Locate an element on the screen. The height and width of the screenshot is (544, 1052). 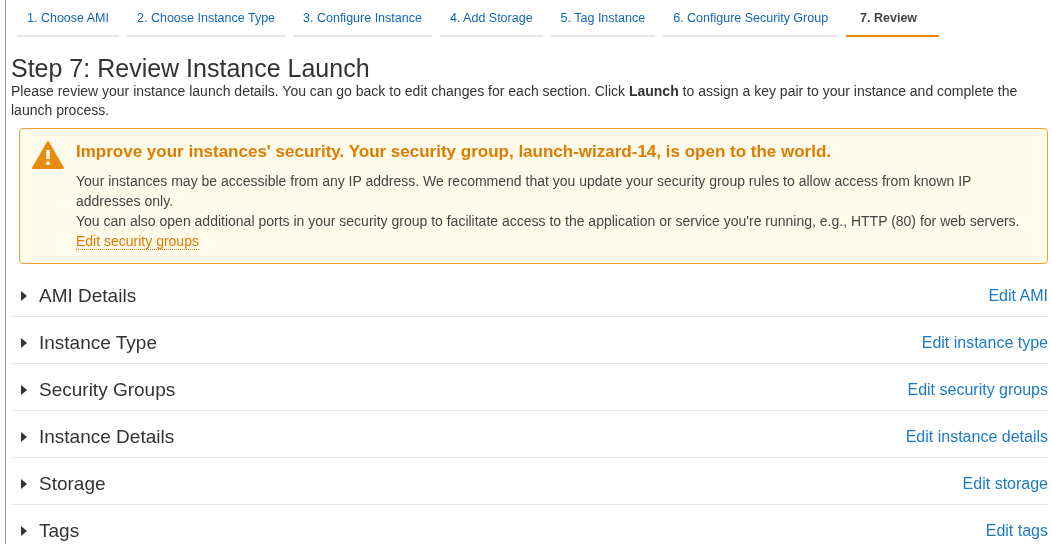
page-title: Step 7: Review Instance Launch is located at coordinates (191, 68).